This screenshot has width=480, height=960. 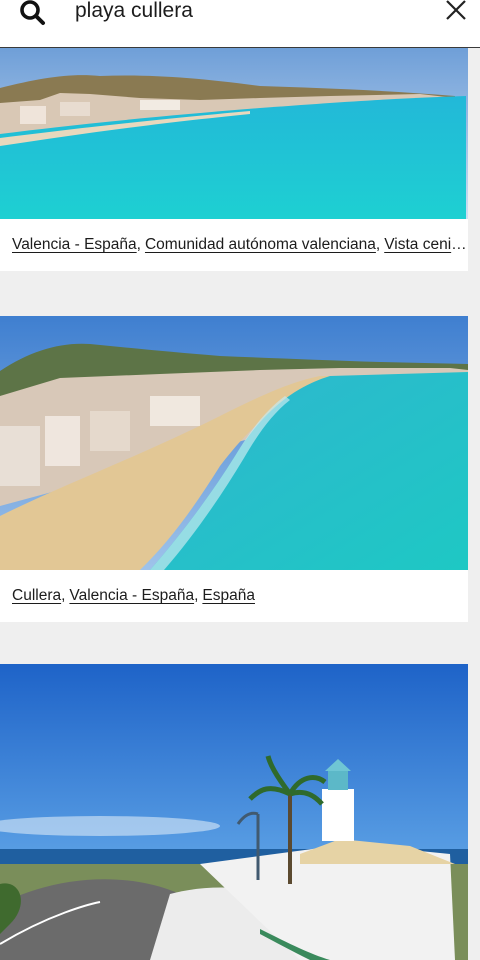 What do you see at coordinates (242, 14) in the screenshot?
I see `search-input` at bounding box center [242, 14].